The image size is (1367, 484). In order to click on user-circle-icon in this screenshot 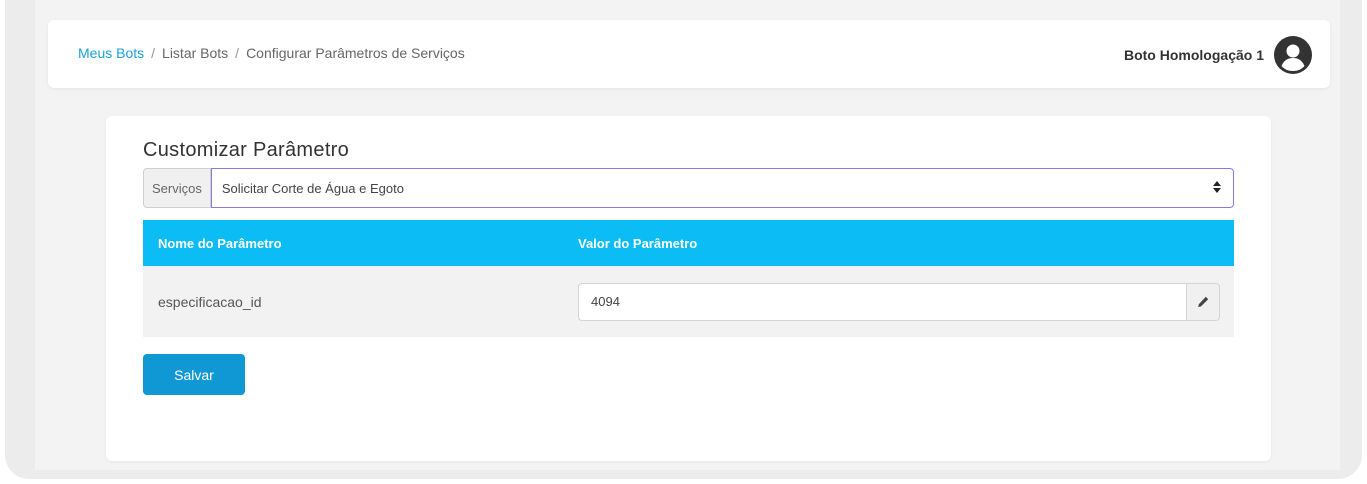, I will do `click(1293, 55)`.